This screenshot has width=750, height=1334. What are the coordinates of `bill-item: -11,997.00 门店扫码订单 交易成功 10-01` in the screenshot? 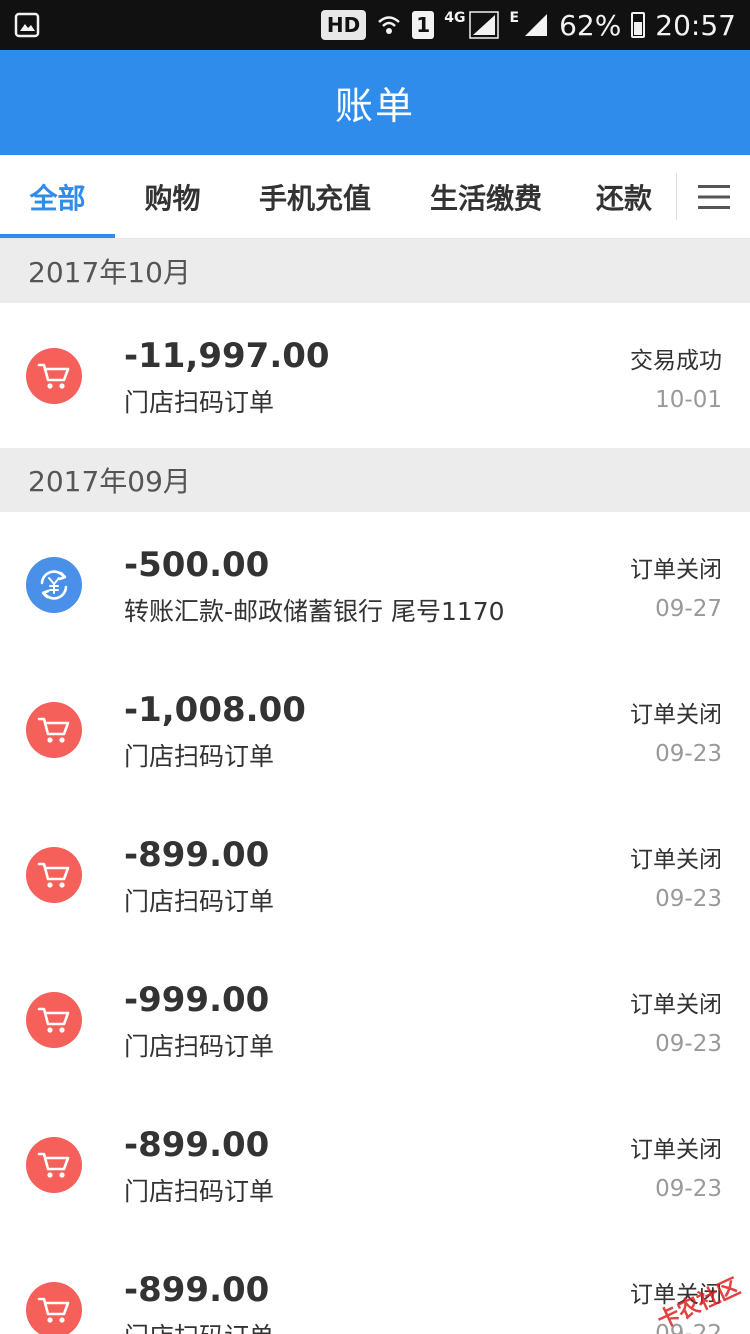 It's located at (375, 375).